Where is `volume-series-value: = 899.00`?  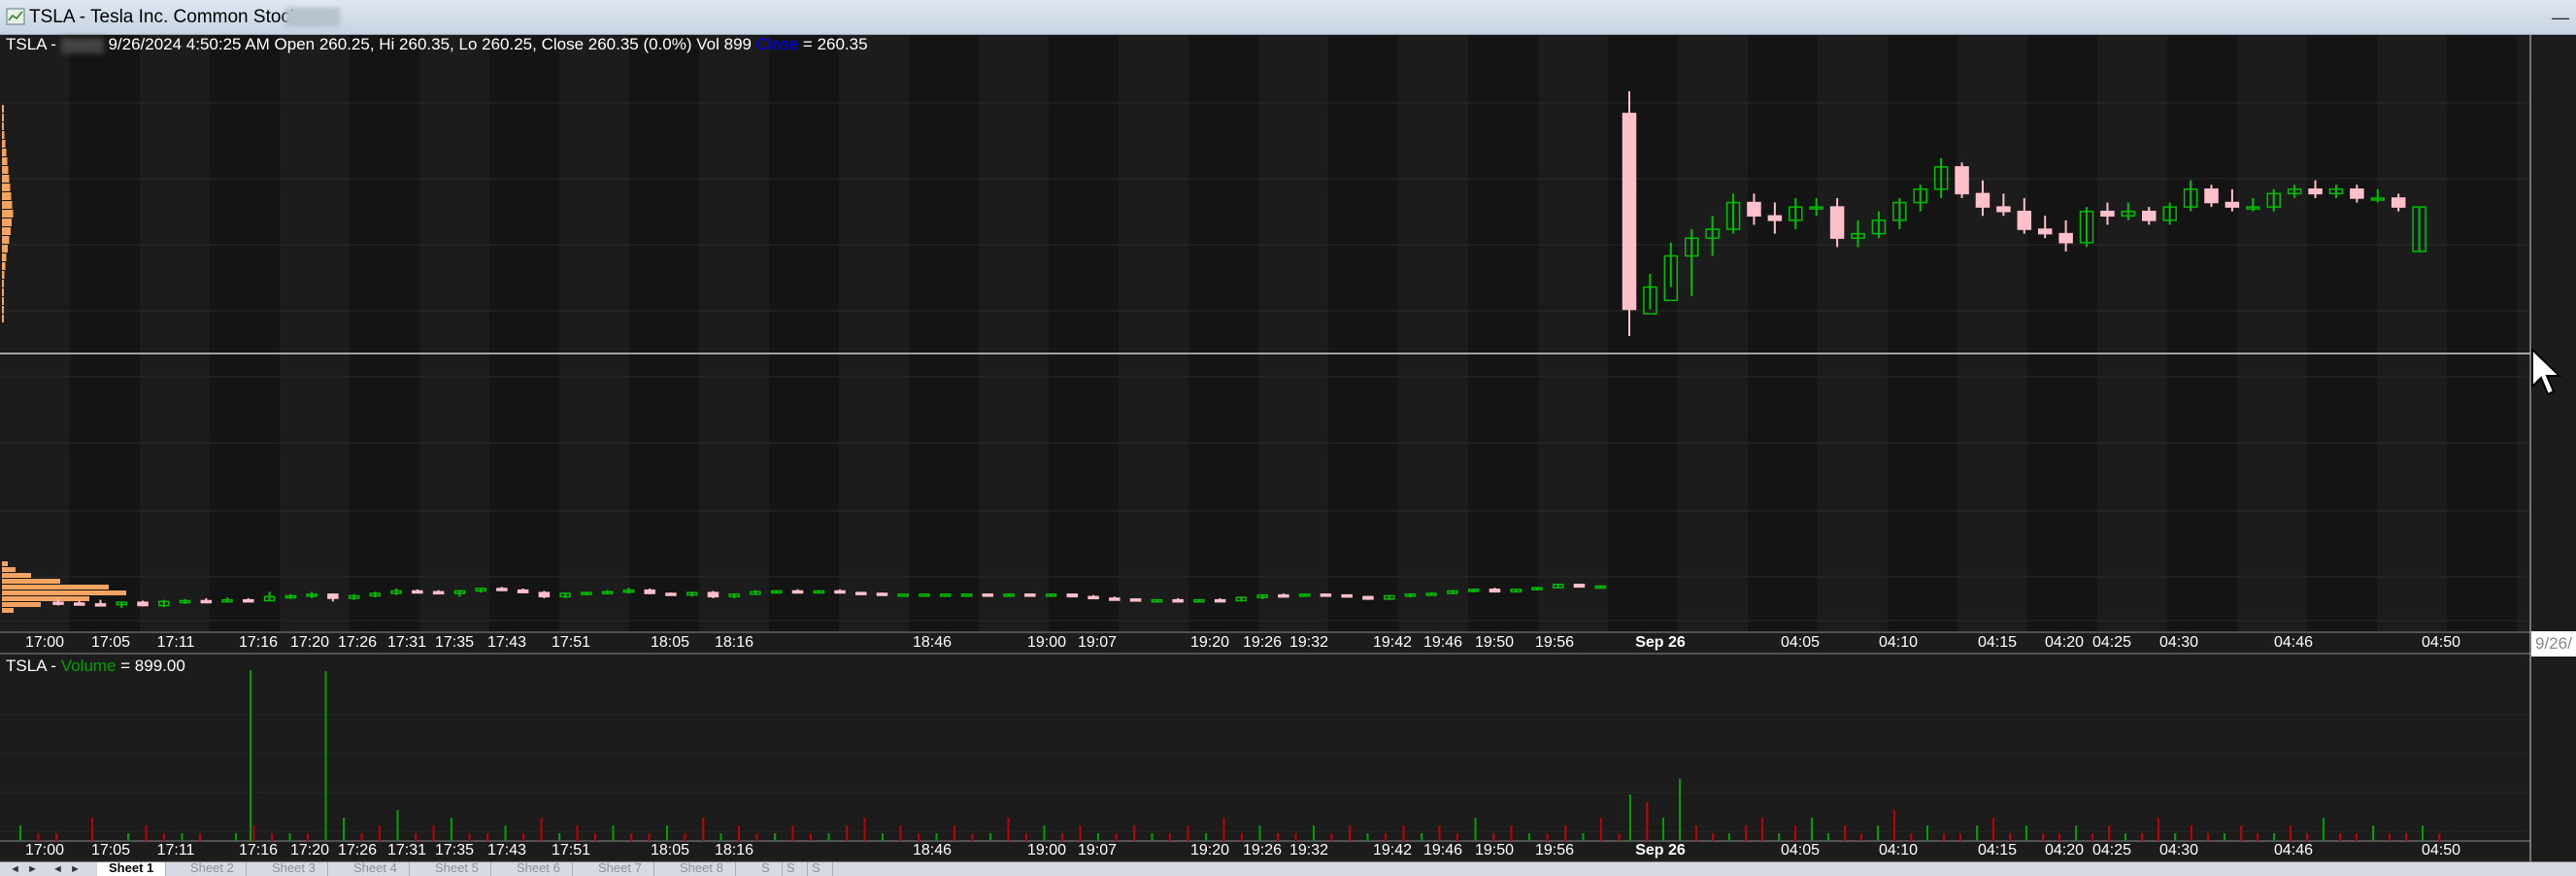
volume-series-value: = 899.00 is located at coordinates (153, 666).